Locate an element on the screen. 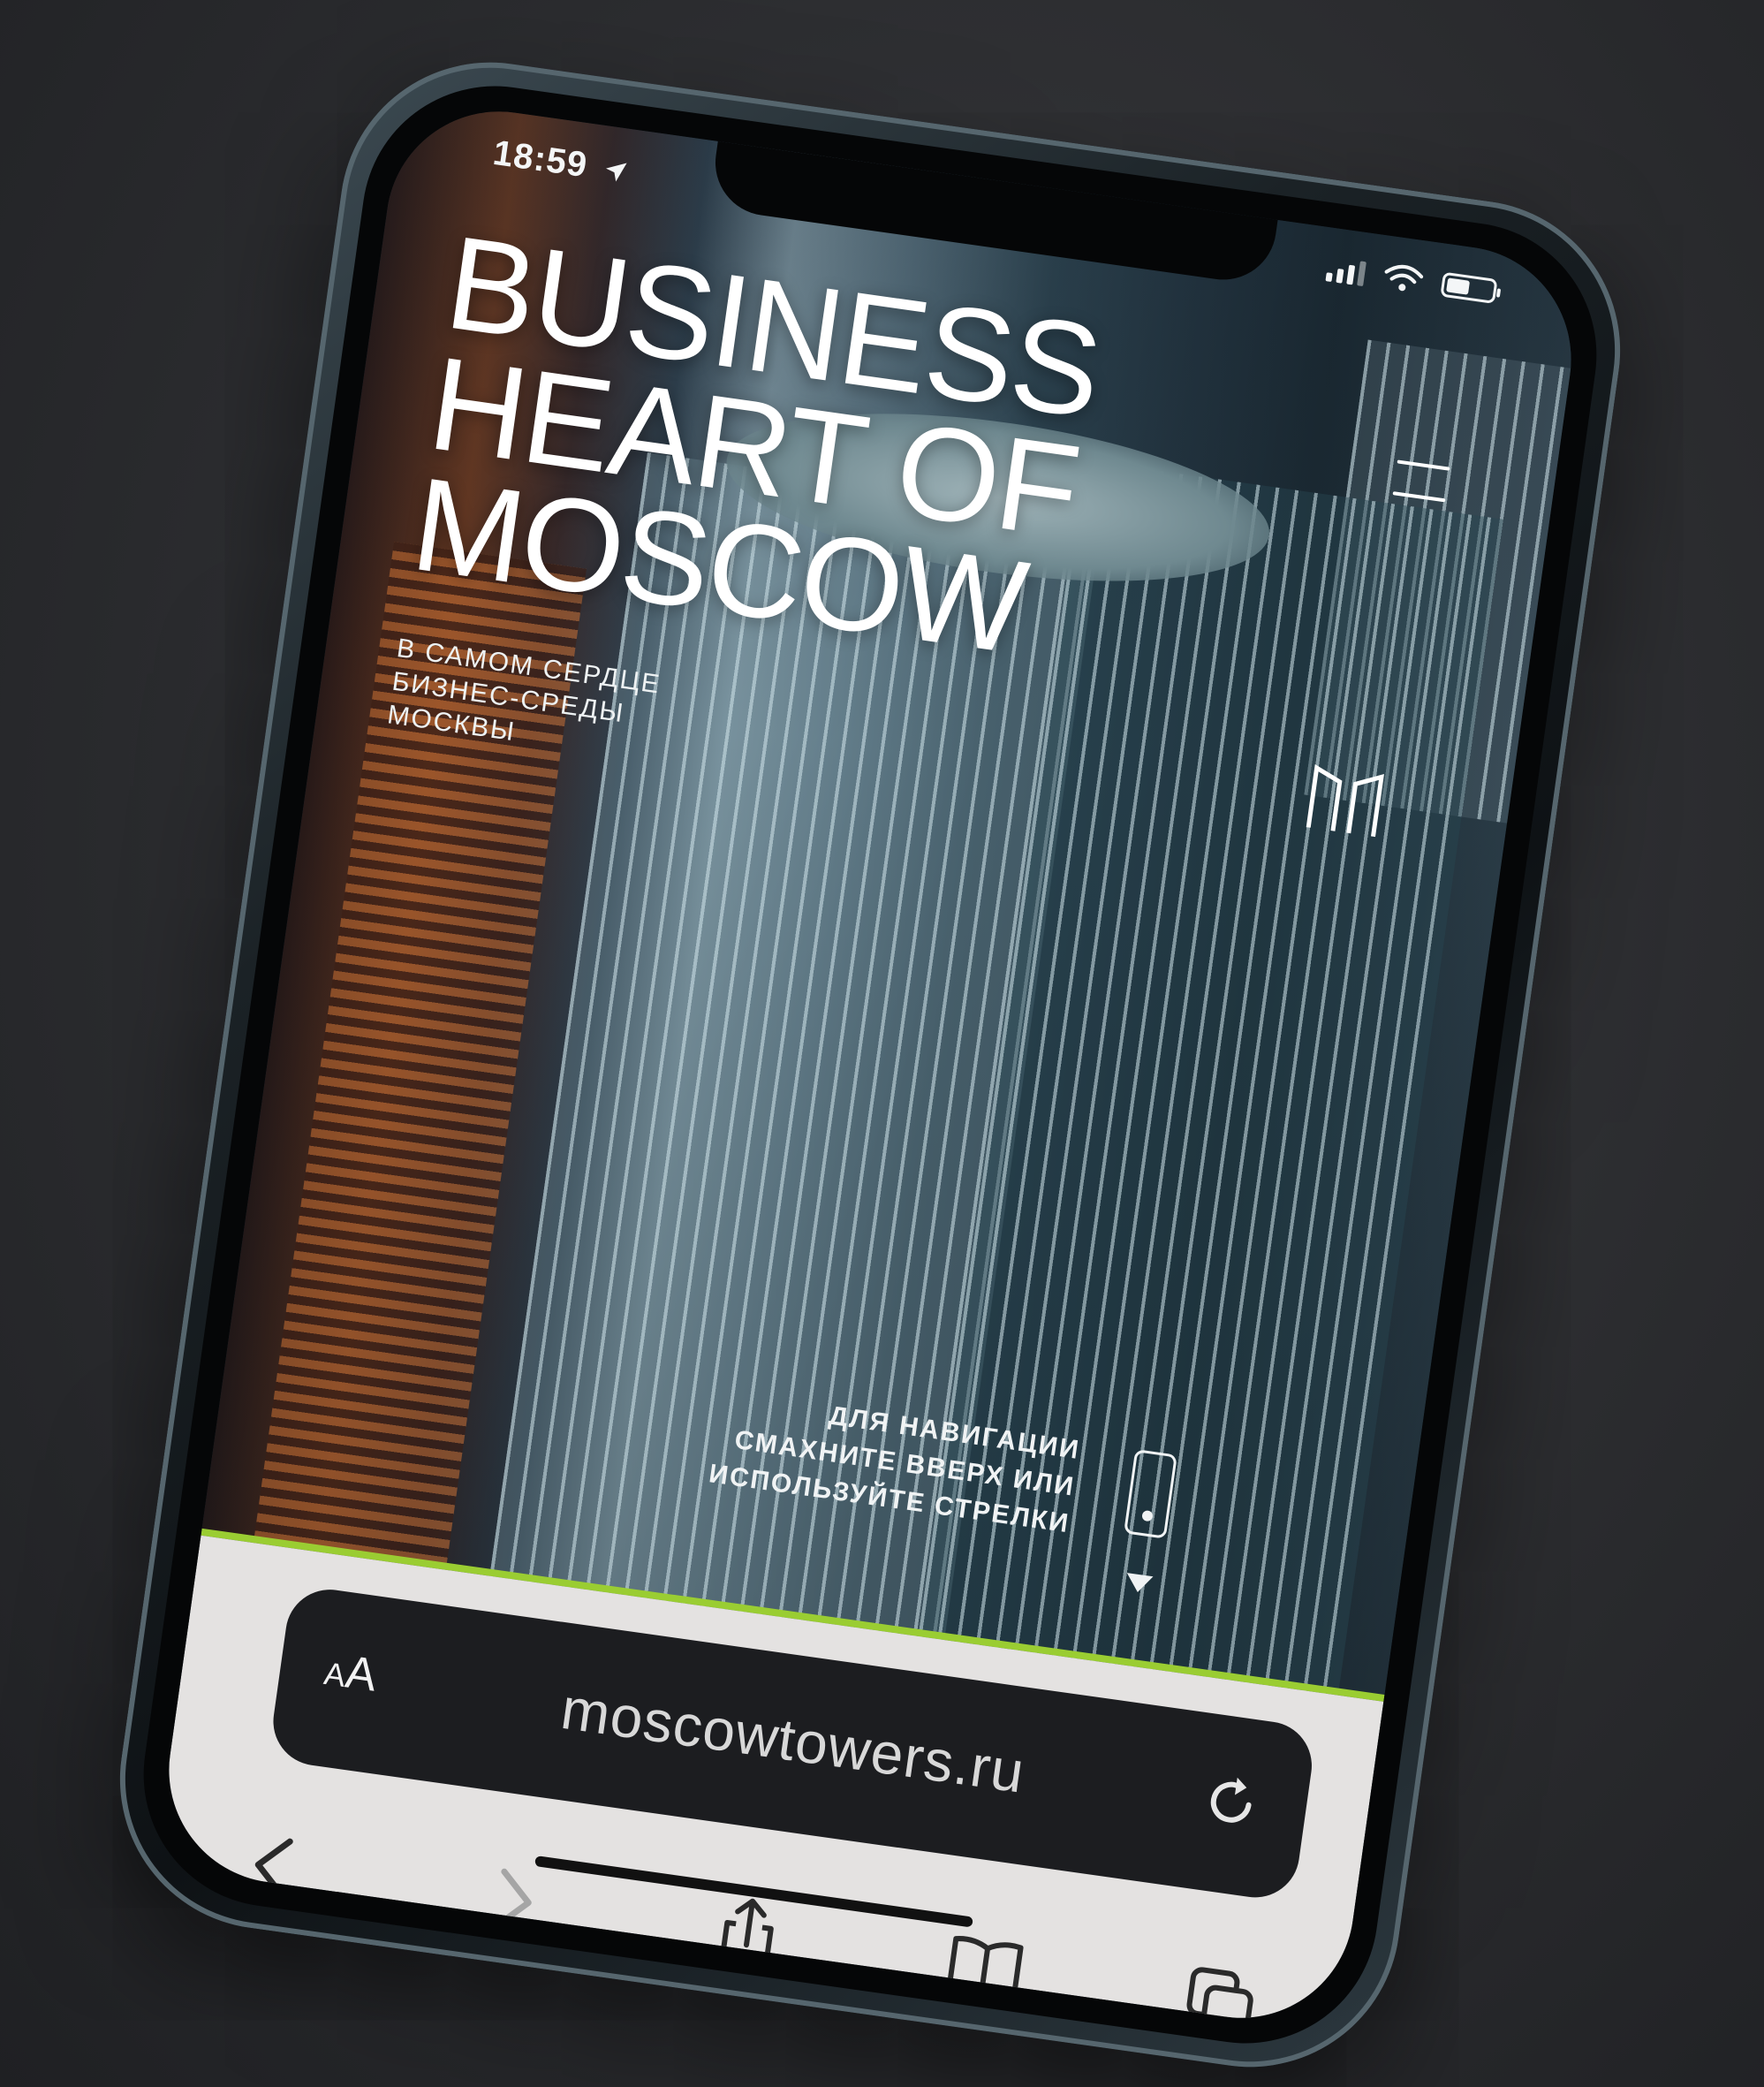 This screenshot has height=2087, width=1764. forward-chevron-icon is located at coordinates (512, 1899).